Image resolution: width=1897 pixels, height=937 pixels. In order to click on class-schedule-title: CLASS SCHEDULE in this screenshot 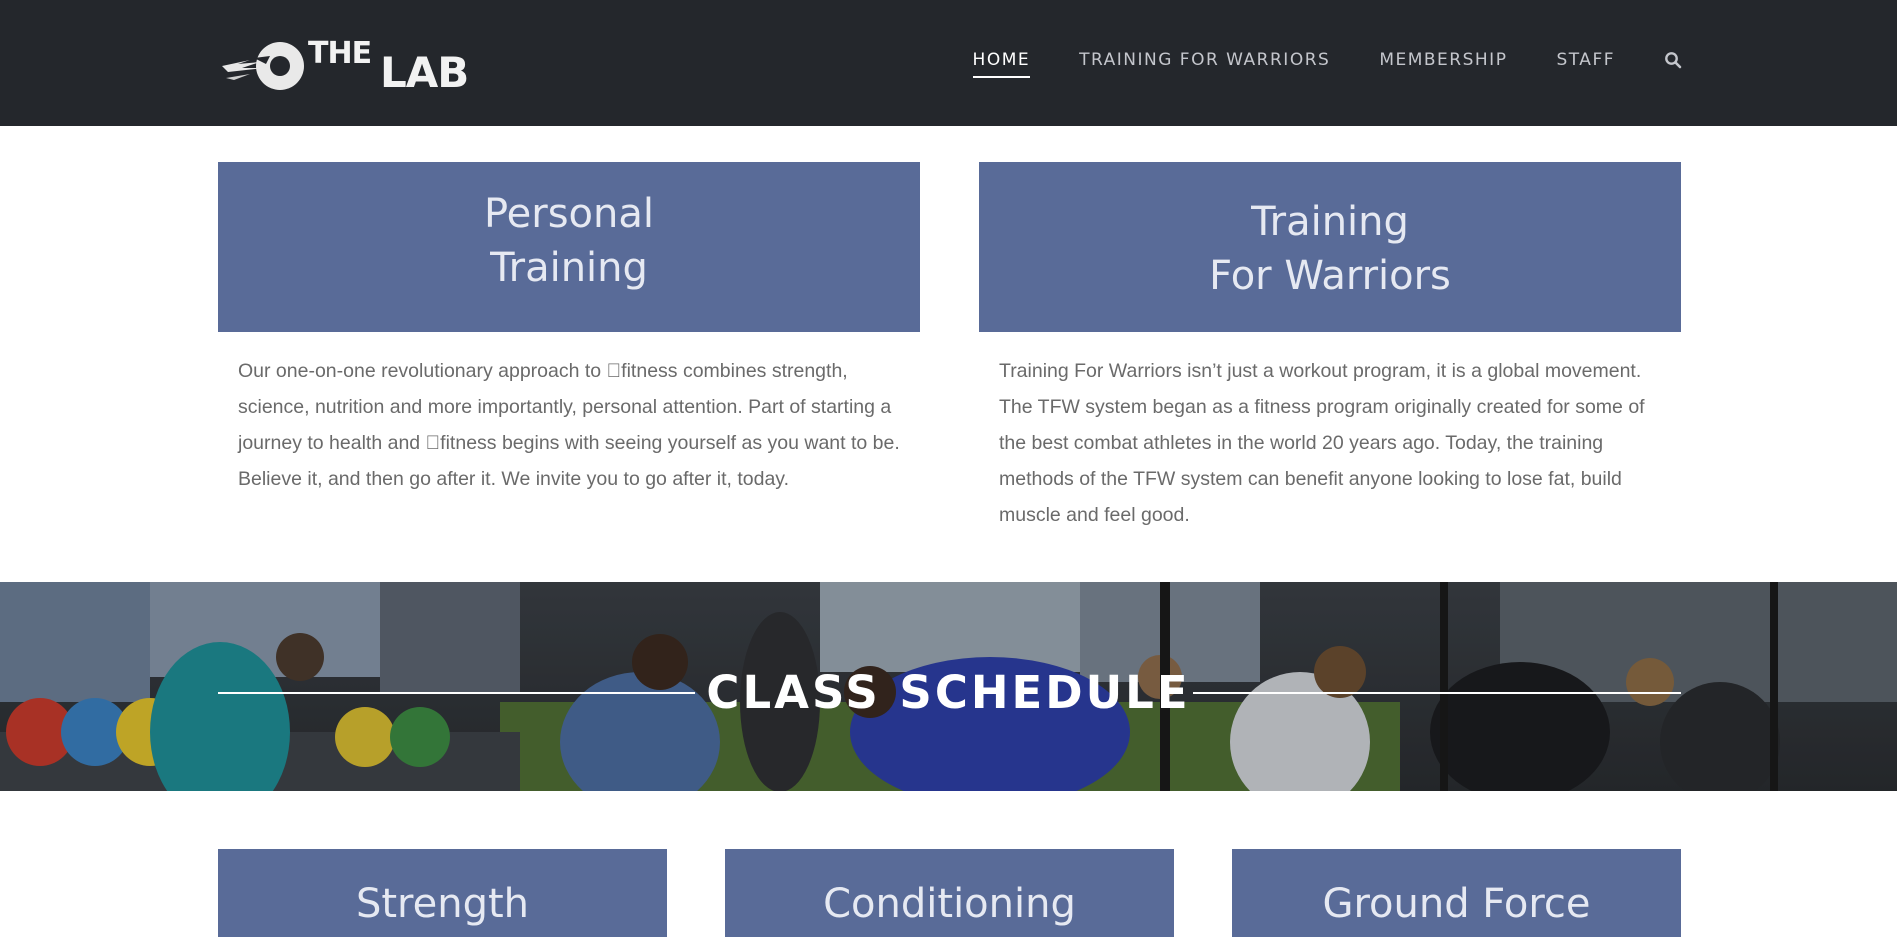, I will do `click(948, 692)`.